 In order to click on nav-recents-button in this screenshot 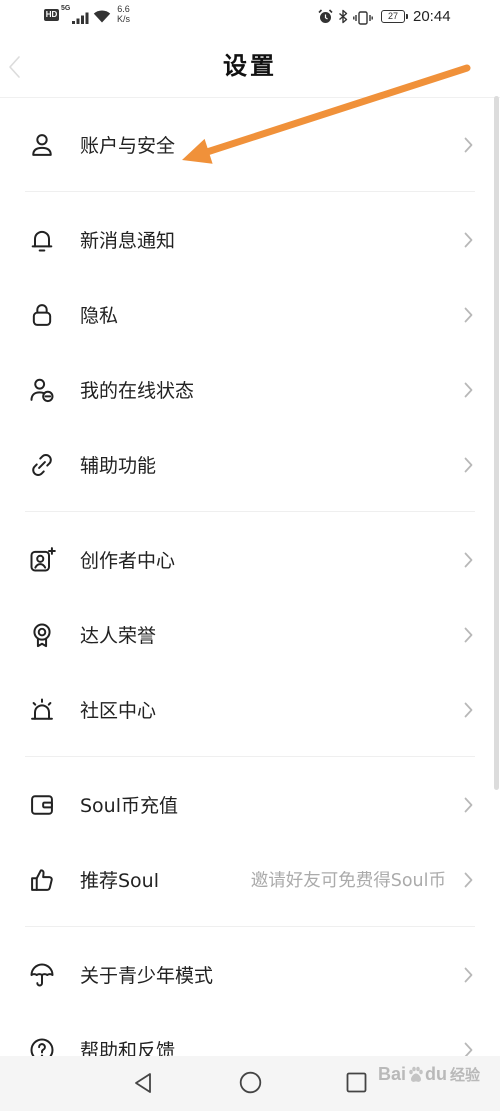, I will do `click(356, 1082)`.